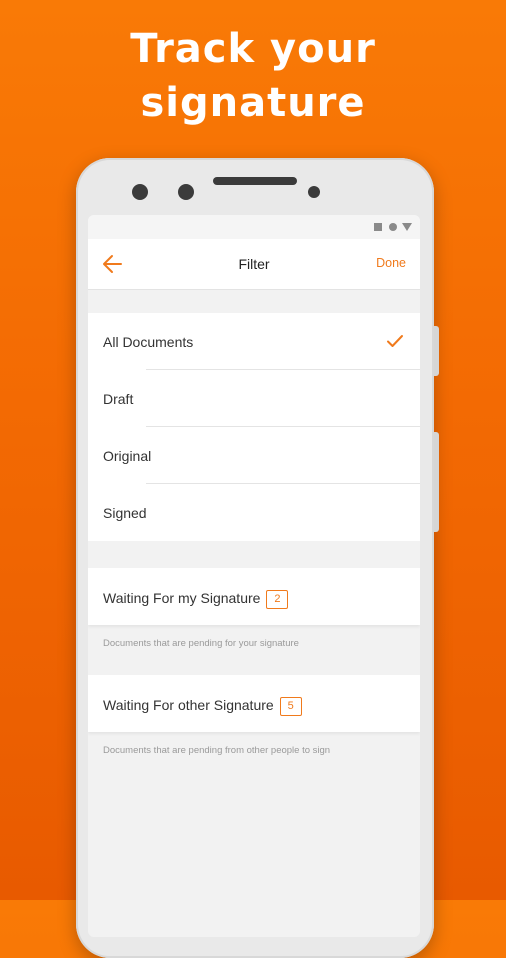  I want to click on filter-item-label: Signed, so click(125, 513).